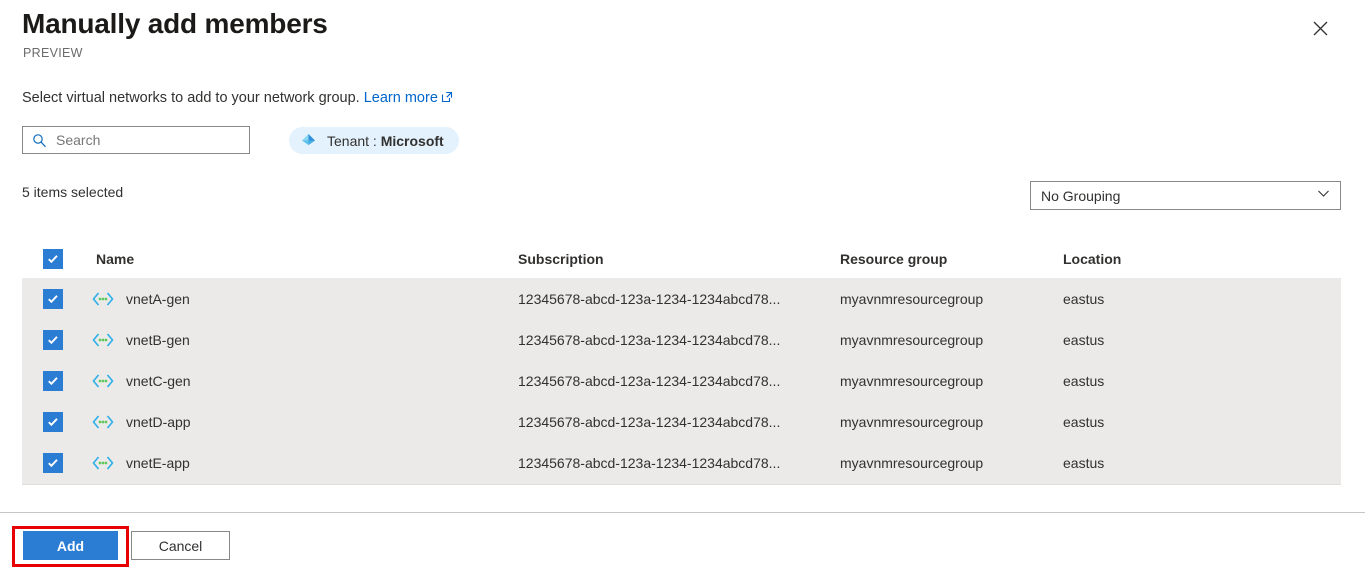 This screenshot has height=585, width=1365. What do you see at coordinates (682, 549) in the screenshot?
I see `footer-action-bar: Add Cancel` at bounding box center [682, 549].